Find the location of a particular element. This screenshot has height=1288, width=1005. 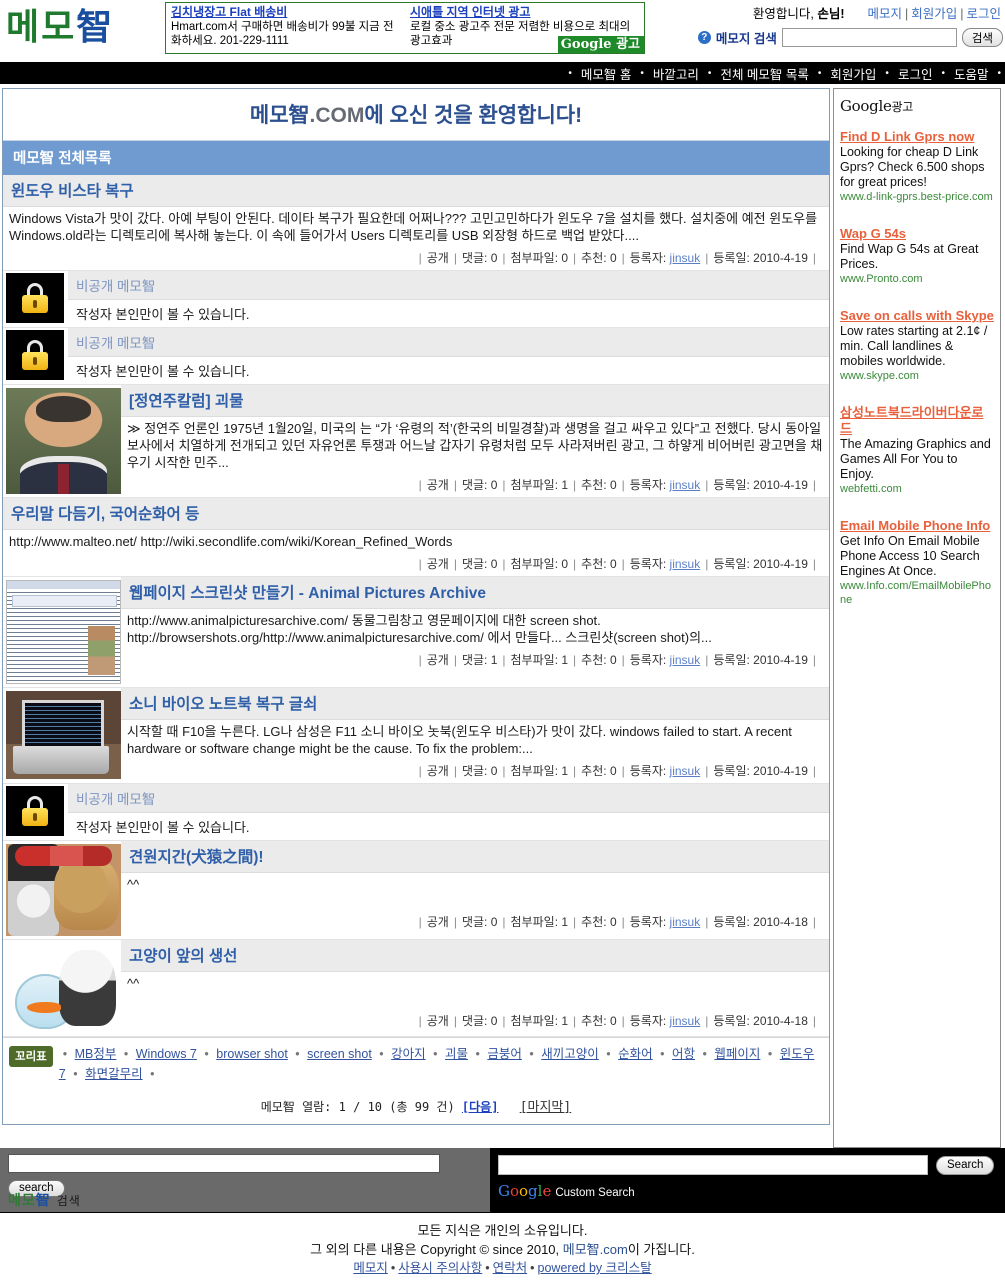

tag-item: 화면갈무리 is located at coordinates (114, 1074).